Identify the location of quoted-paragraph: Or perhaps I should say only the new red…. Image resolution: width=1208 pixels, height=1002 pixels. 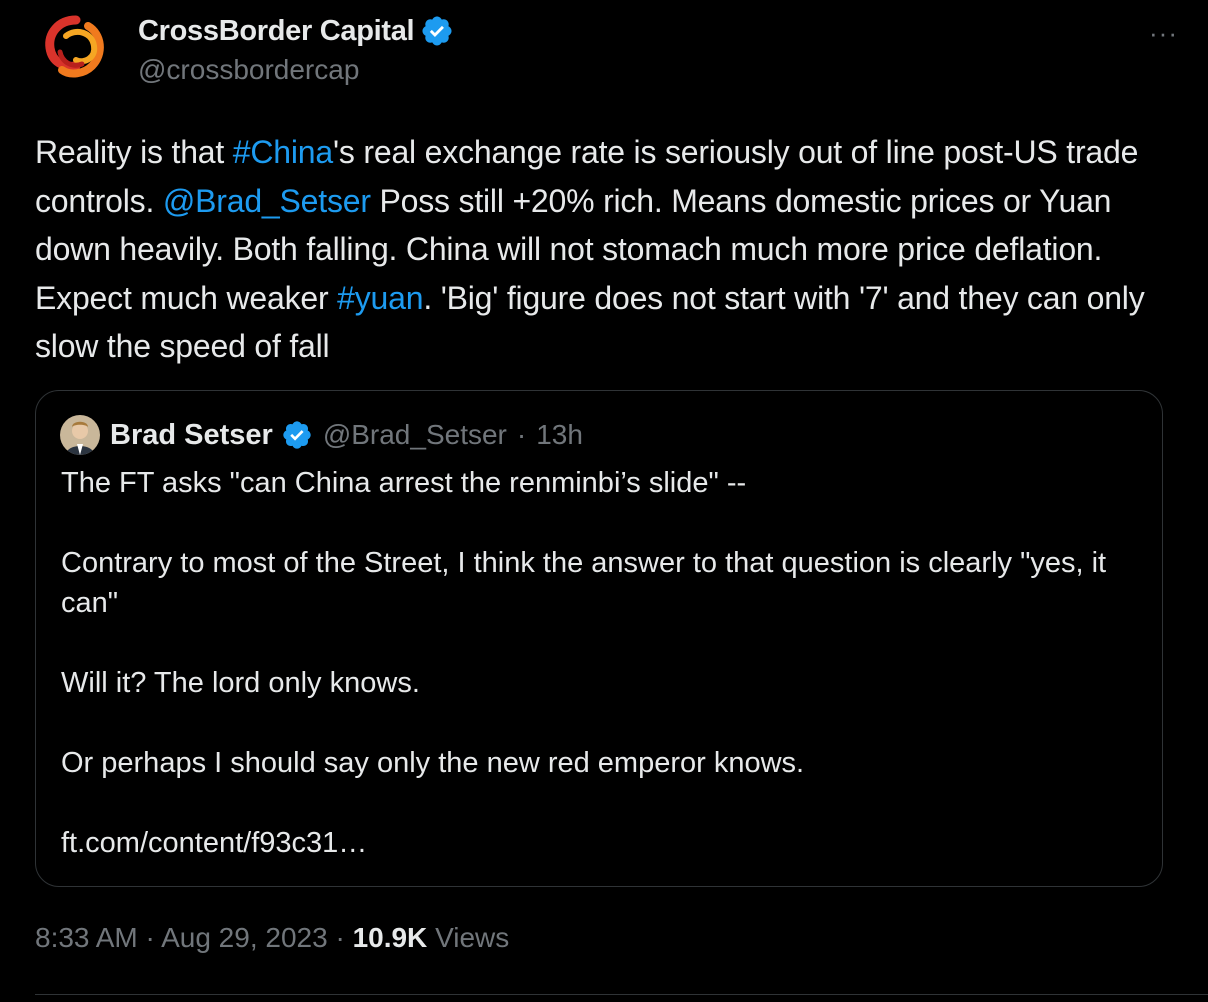
(433, 763).